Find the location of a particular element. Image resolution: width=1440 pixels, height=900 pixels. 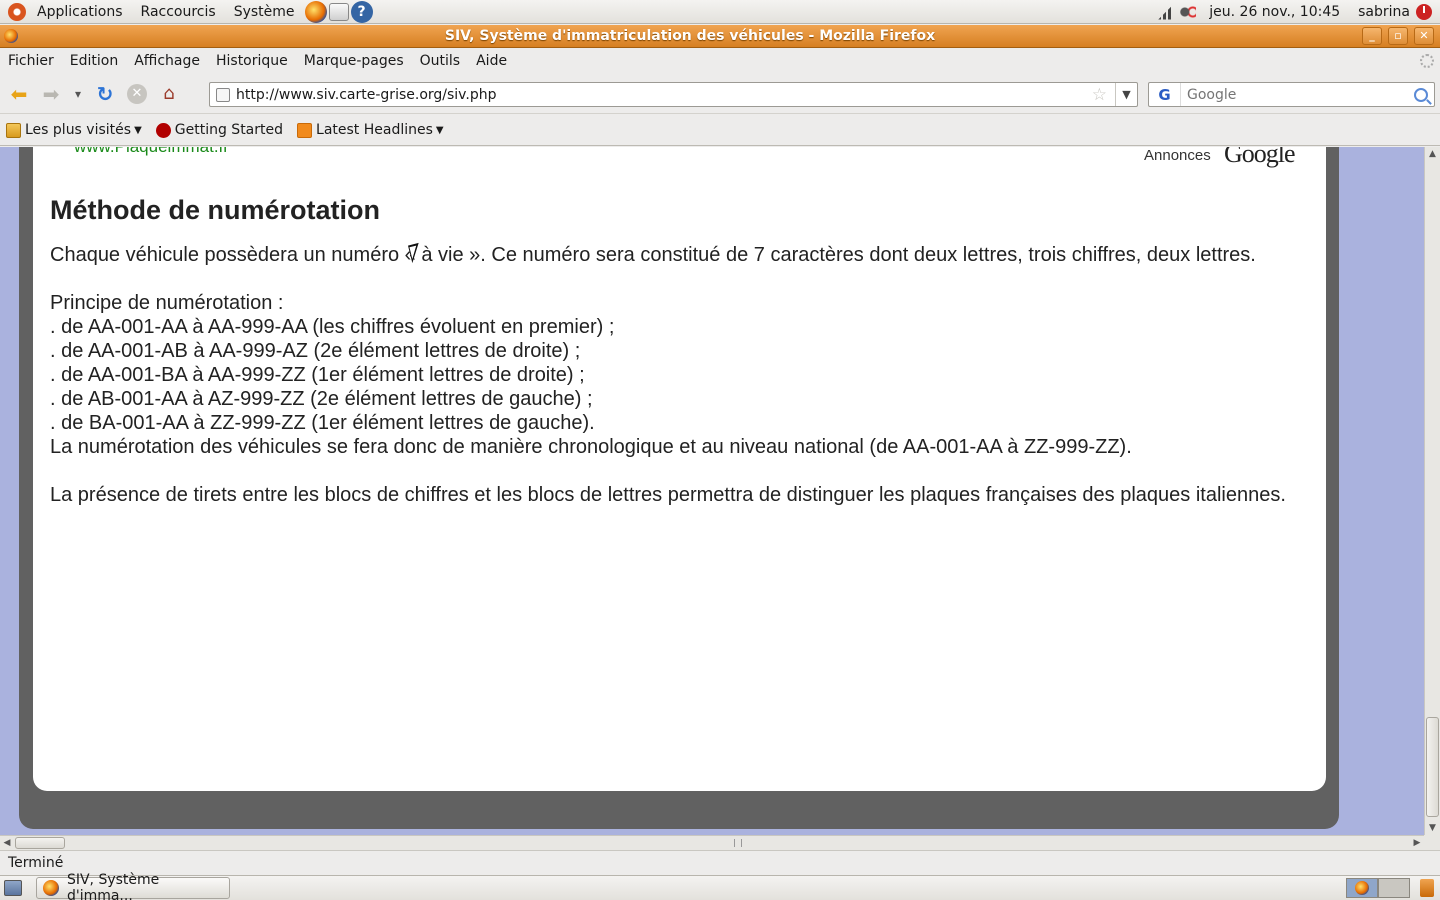

horizontal-scroll-thumb is located at coordinates (40, 843).